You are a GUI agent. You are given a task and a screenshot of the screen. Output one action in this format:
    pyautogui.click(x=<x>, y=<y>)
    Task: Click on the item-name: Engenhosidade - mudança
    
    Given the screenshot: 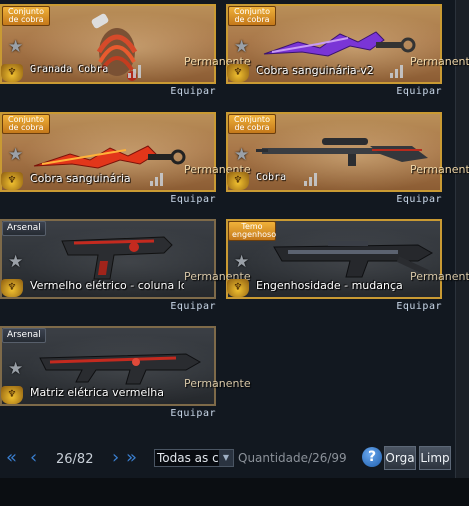 What is the action you would take?
    pyautogui.click(x=329, y=285)
    